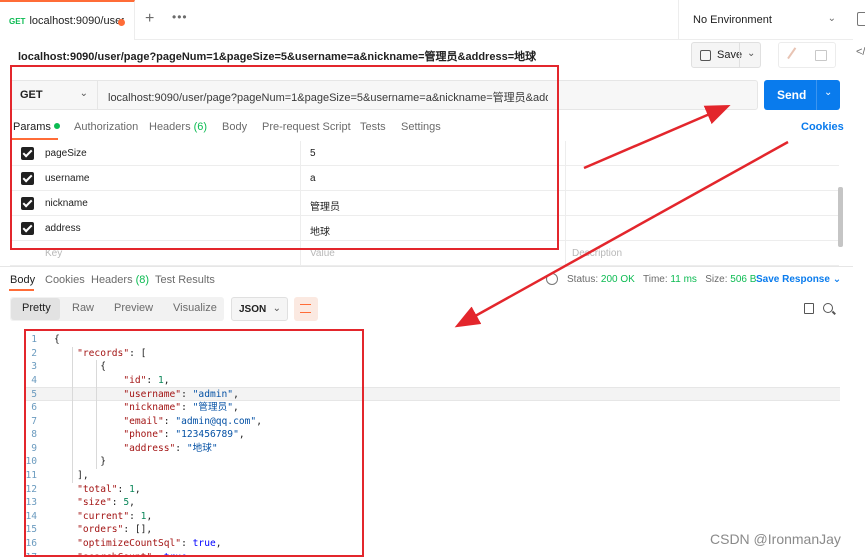 This screenshot has height=557, width=865. Describe the element at coordinates (798, 279) in the screenshot. I see `save-response-button: Save Response ⌄` at that location.